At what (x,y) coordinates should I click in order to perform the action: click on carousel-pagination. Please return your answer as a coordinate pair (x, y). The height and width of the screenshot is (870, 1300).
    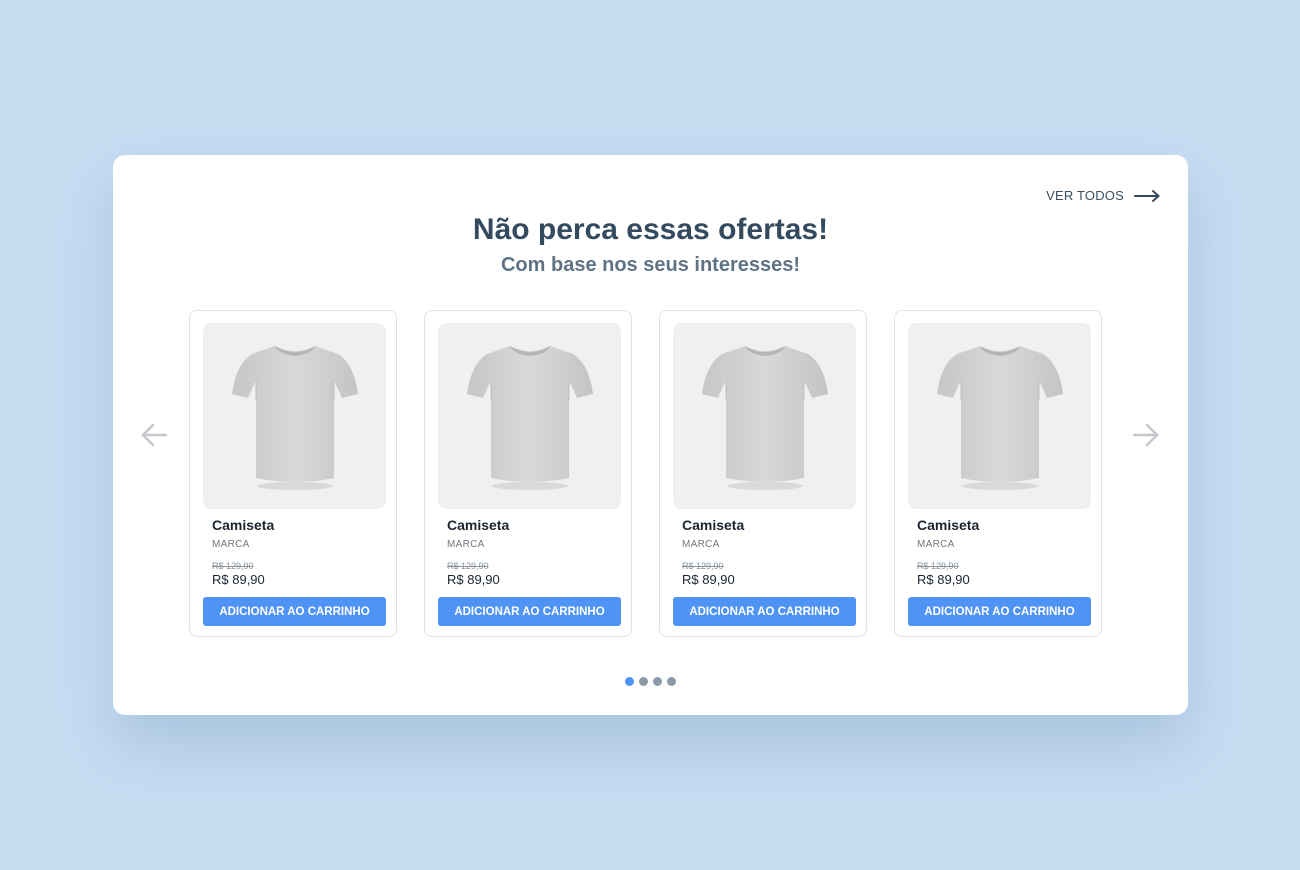
    Looking at the image, I should click on (650, 681).